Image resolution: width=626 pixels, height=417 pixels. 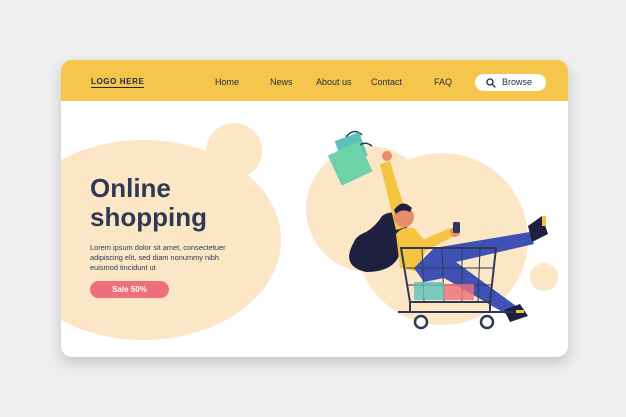 What do you see at coordinates (154, 257) in the screenshot?
I see `description-line-2: adipiscing elit, sed diam nonummy nibh` at bounding box center [154, 257].